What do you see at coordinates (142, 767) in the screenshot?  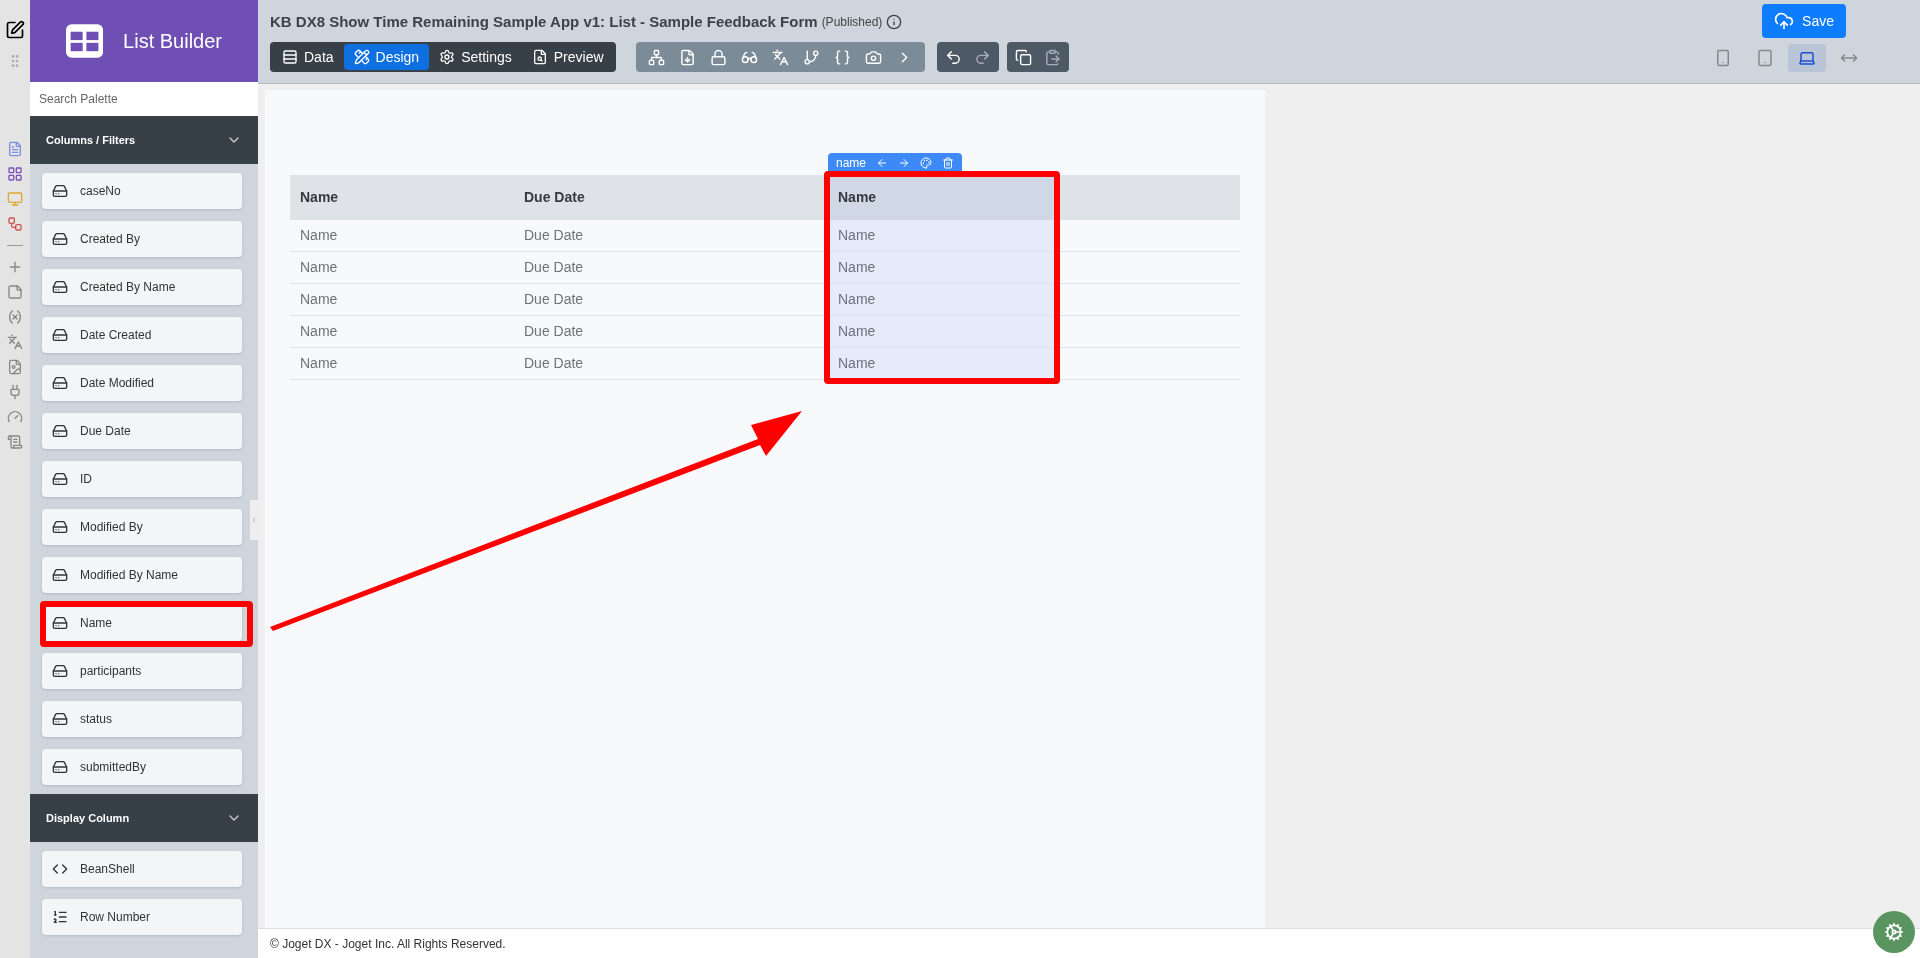 I see `palette-item: submittedBy` at bounding box center [142, 767].